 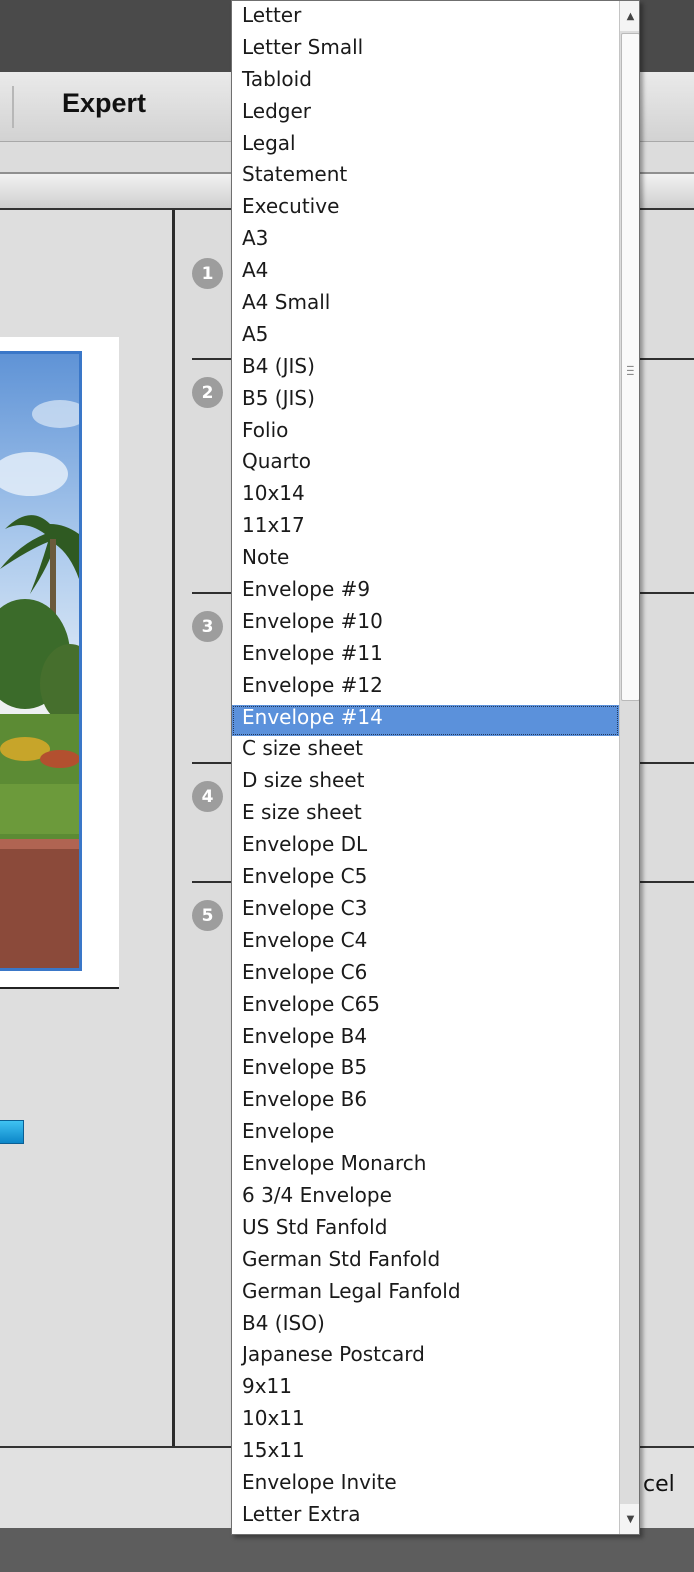 What do you see at coordinates (425, 689) in the screenshot?
I see `paper-size-option: Envelope #12` at bounding box center [425, 689].